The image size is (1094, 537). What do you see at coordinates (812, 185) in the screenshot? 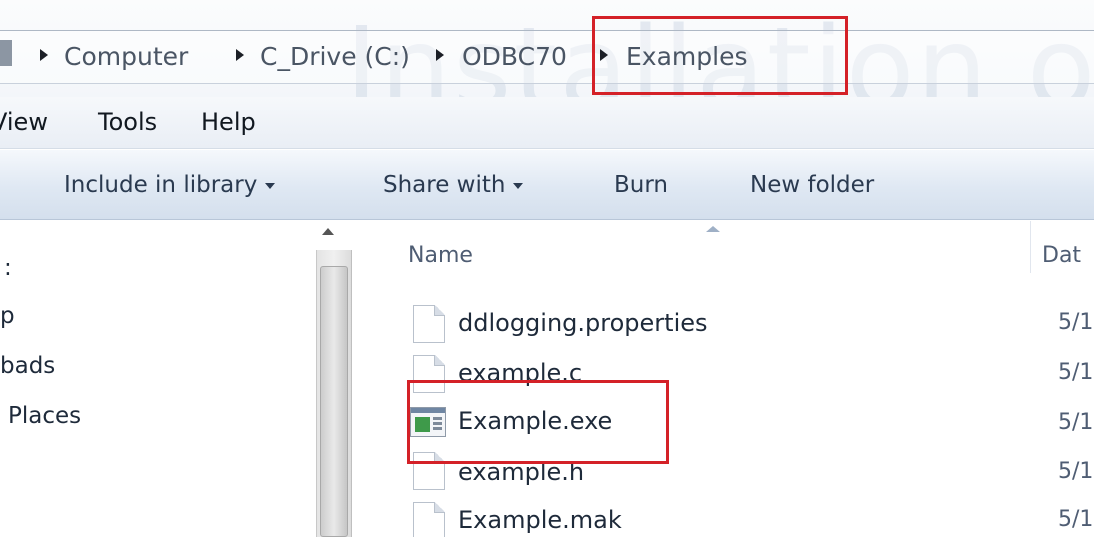
I see `new-folder-button: New folder` at bounding box center [812, 185].